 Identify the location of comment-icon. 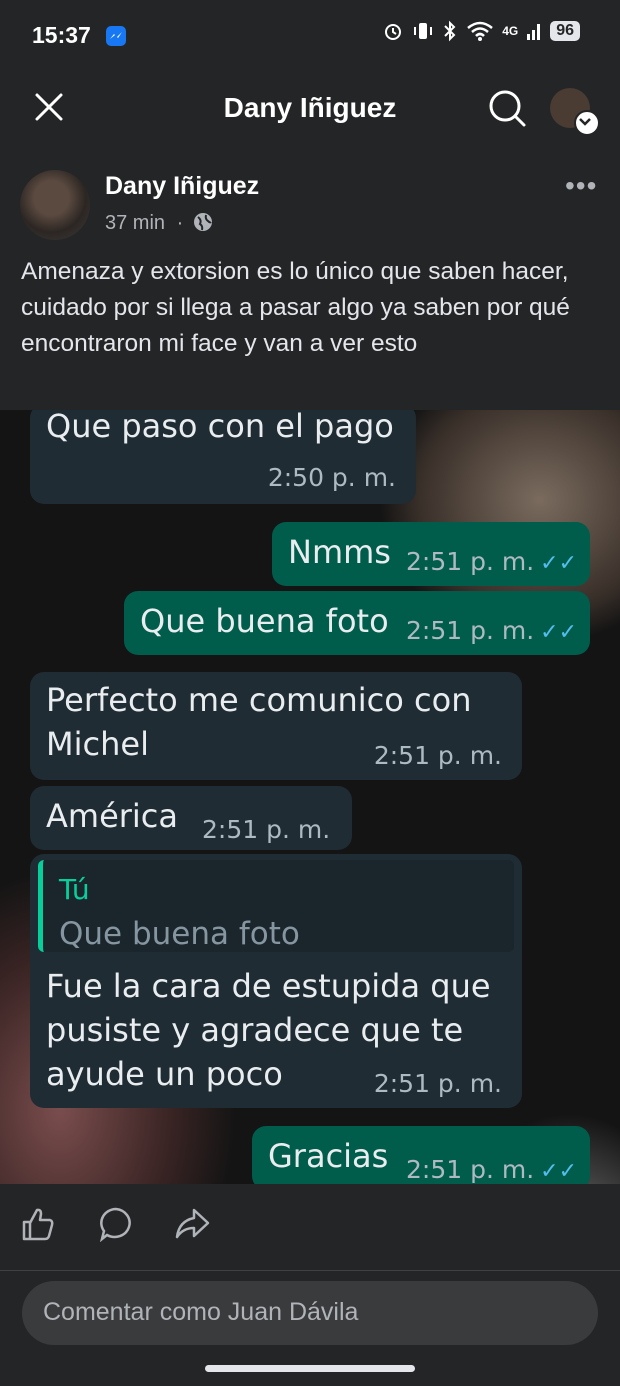
(116, 1224).